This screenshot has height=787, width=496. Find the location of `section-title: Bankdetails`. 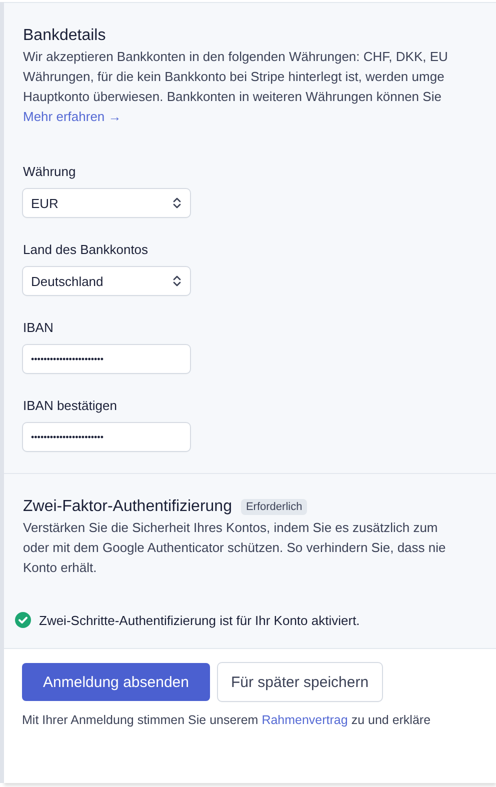

section-title: Bankdetails is located at coordinates (65, 36).